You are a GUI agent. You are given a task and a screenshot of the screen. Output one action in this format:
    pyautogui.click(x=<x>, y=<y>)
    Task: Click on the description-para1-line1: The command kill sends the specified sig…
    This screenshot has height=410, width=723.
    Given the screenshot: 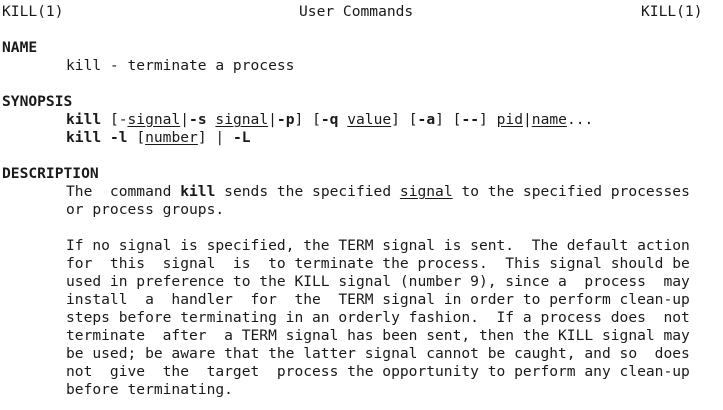 What is the action you would take?
    pyautogui.click(x=378, y=192)
    